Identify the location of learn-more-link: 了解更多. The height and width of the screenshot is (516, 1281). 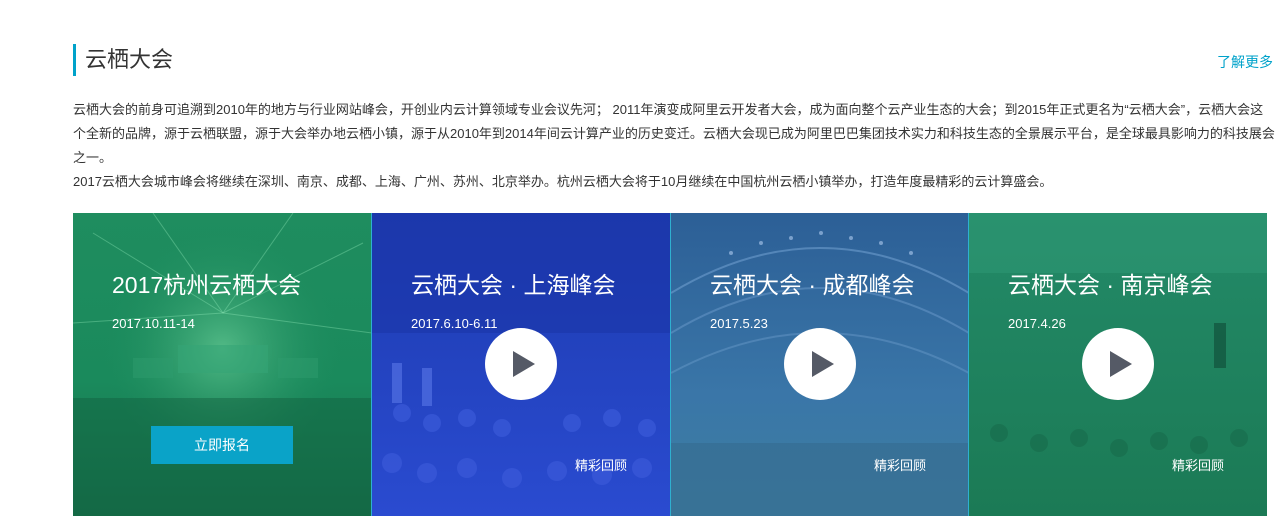
(1245, 62).